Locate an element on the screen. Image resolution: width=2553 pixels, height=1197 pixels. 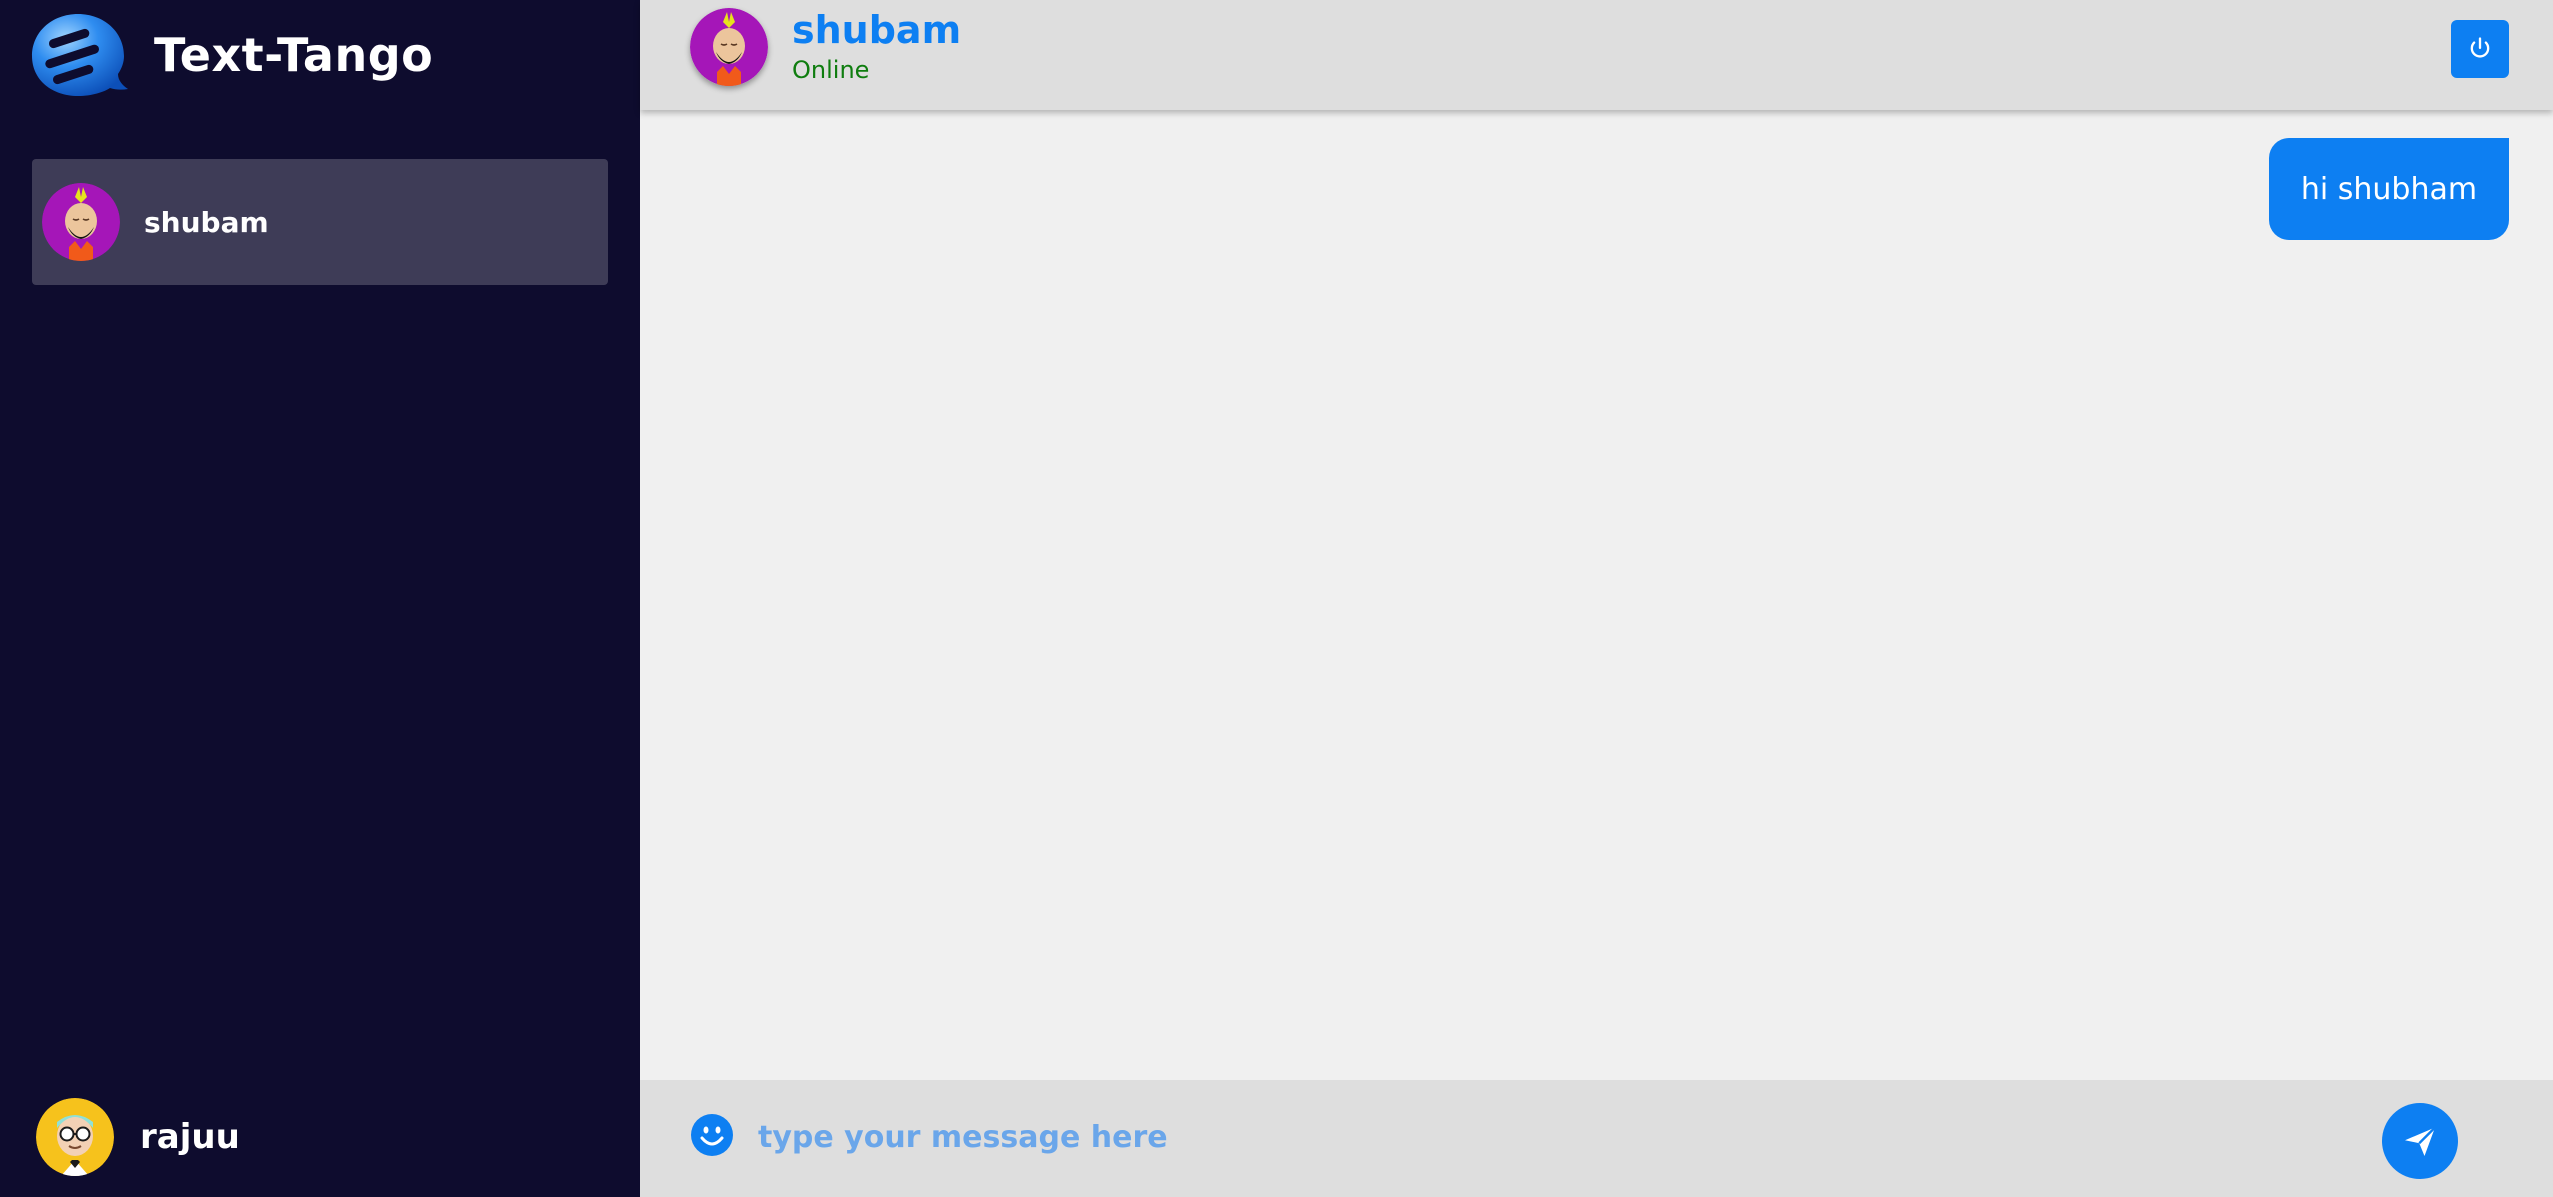
current-user-name: rajuu is located at coordinates (190, 1137).